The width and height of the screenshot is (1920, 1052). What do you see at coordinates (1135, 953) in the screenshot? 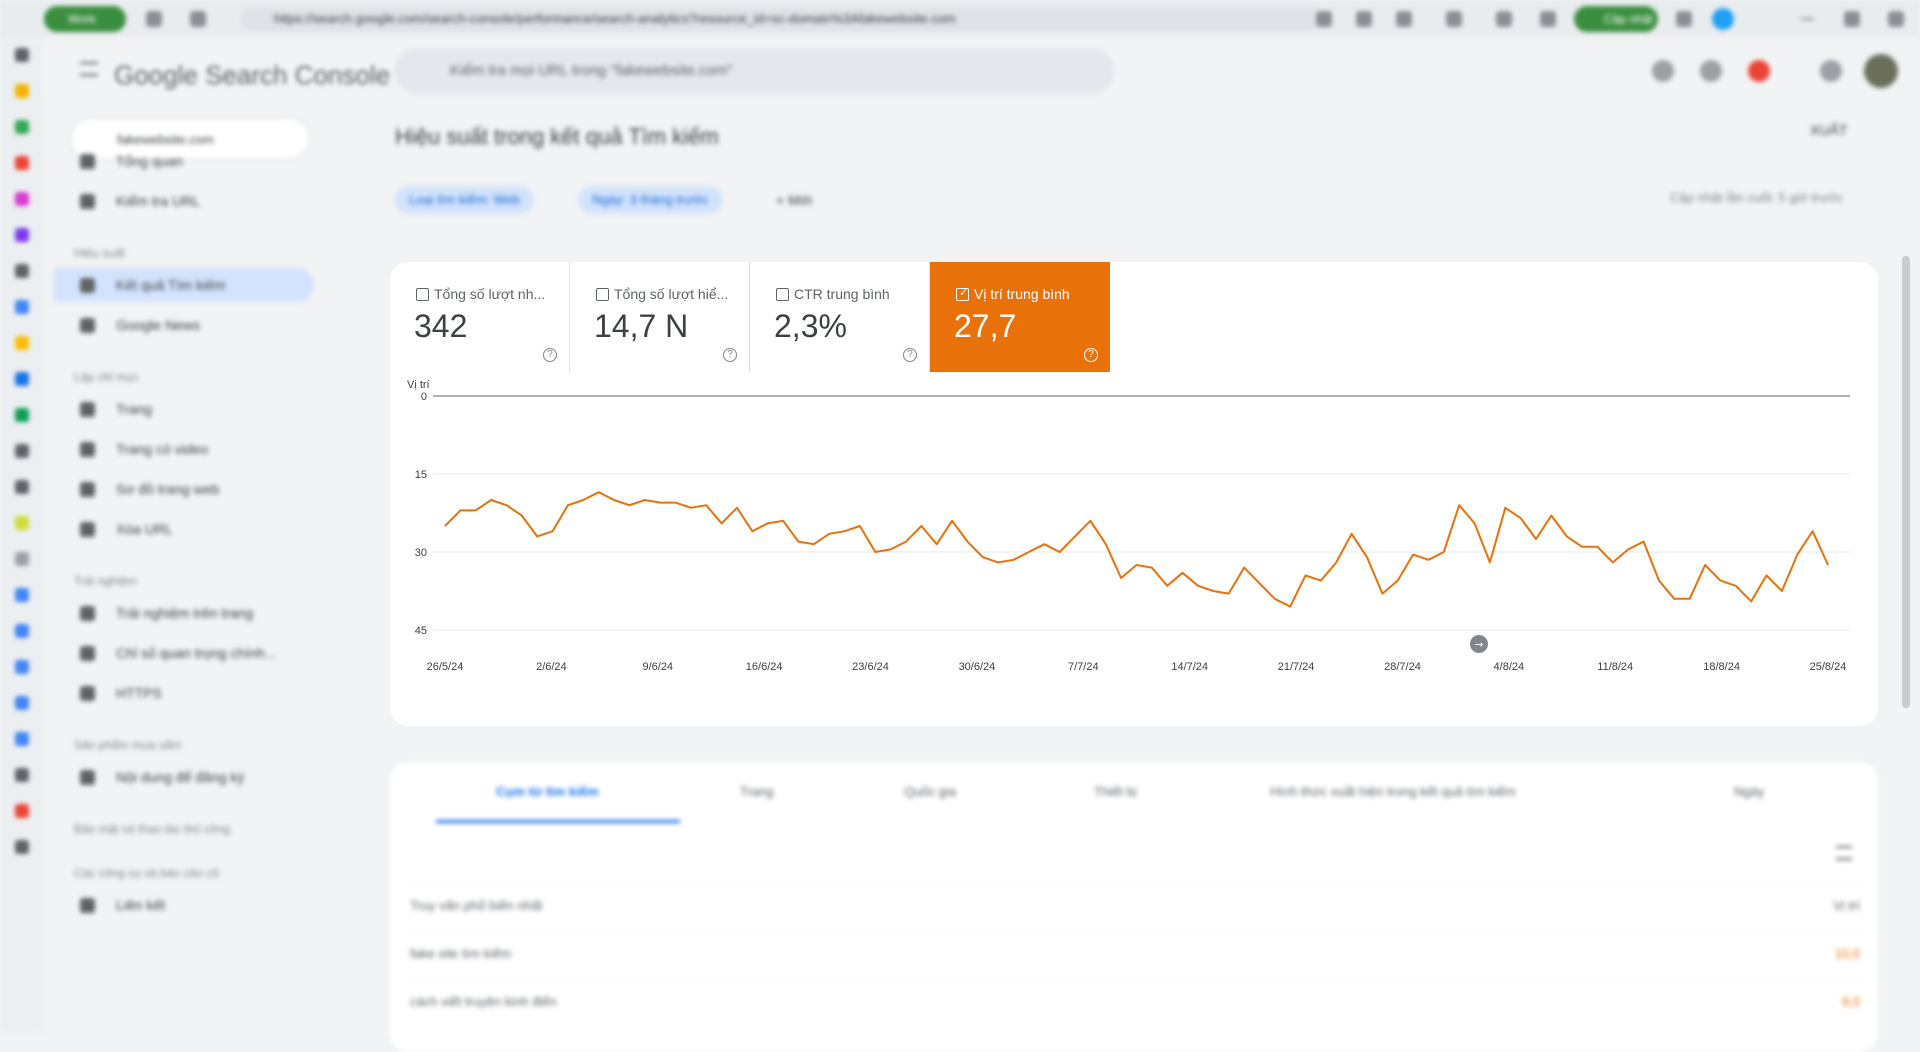
I see `table-row: fake site tìm kiếm 10,0` at bounding box center [1135, 953].